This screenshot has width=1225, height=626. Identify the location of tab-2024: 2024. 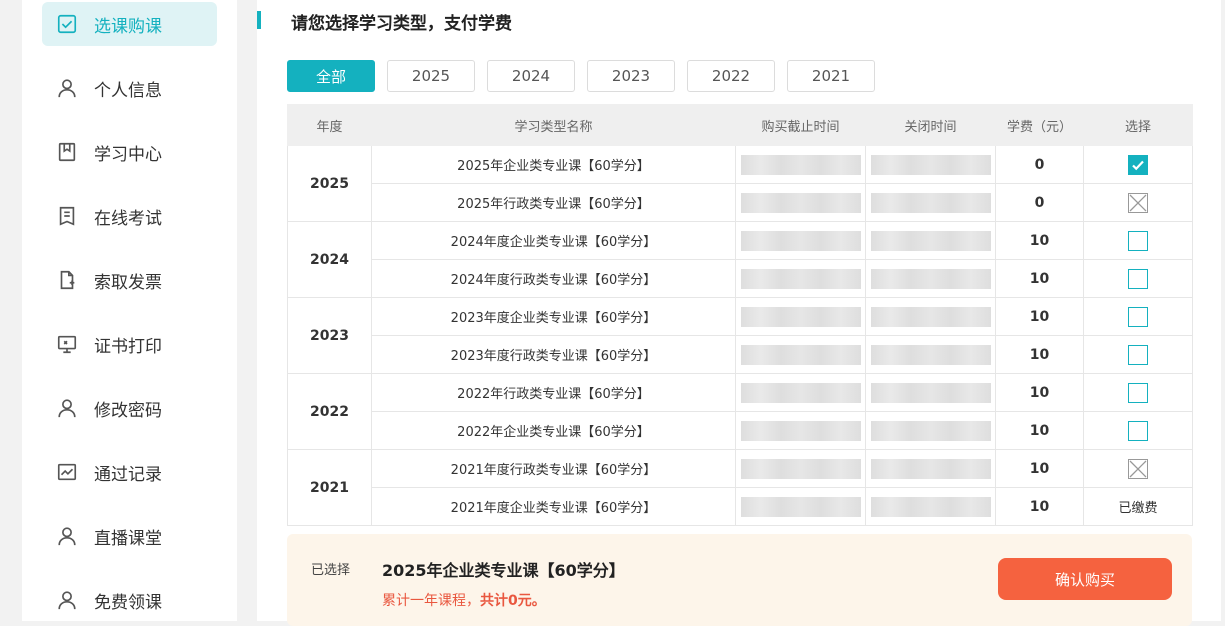
(531, 76).